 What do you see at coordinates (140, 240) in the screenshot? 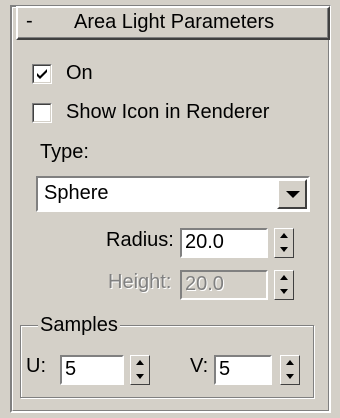
I see `radius-label: Radius:` at bounding box center [140, 240].